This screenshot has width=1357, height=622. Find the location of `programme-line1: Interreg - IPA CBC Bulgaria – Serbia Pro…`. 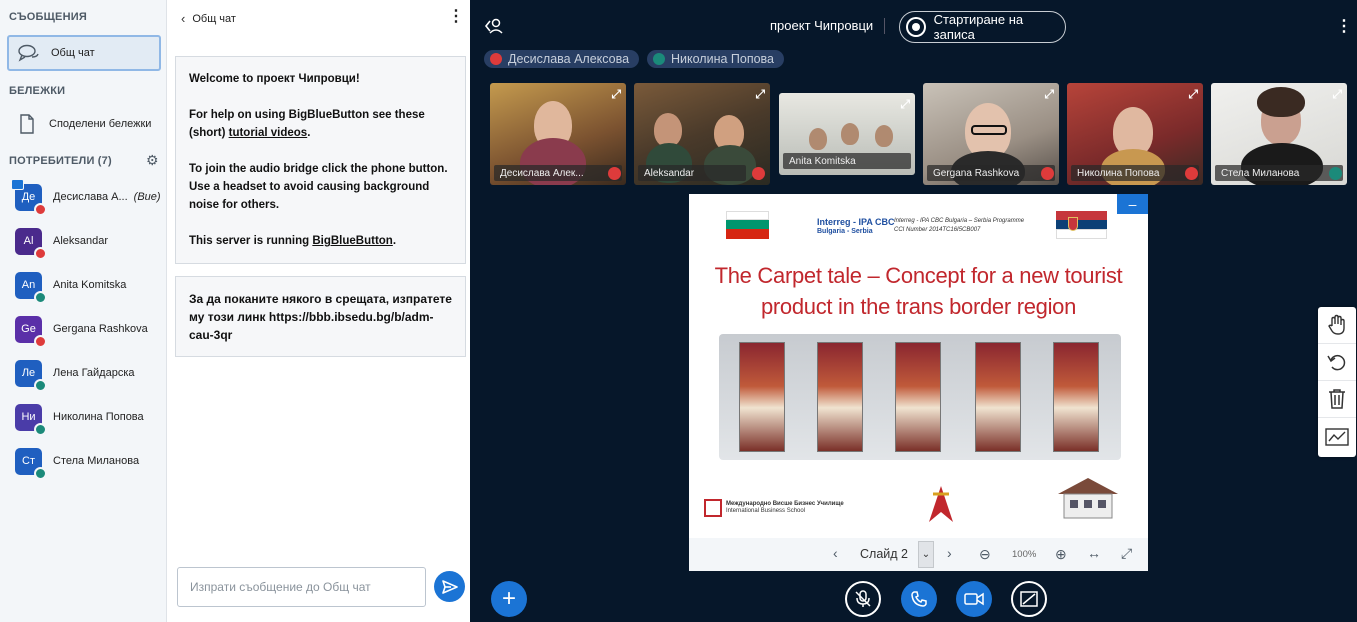

programme-line1: Interreg - IPA CBC Bulgaria – Serbia Pro… is located at coordinates (959, 221).